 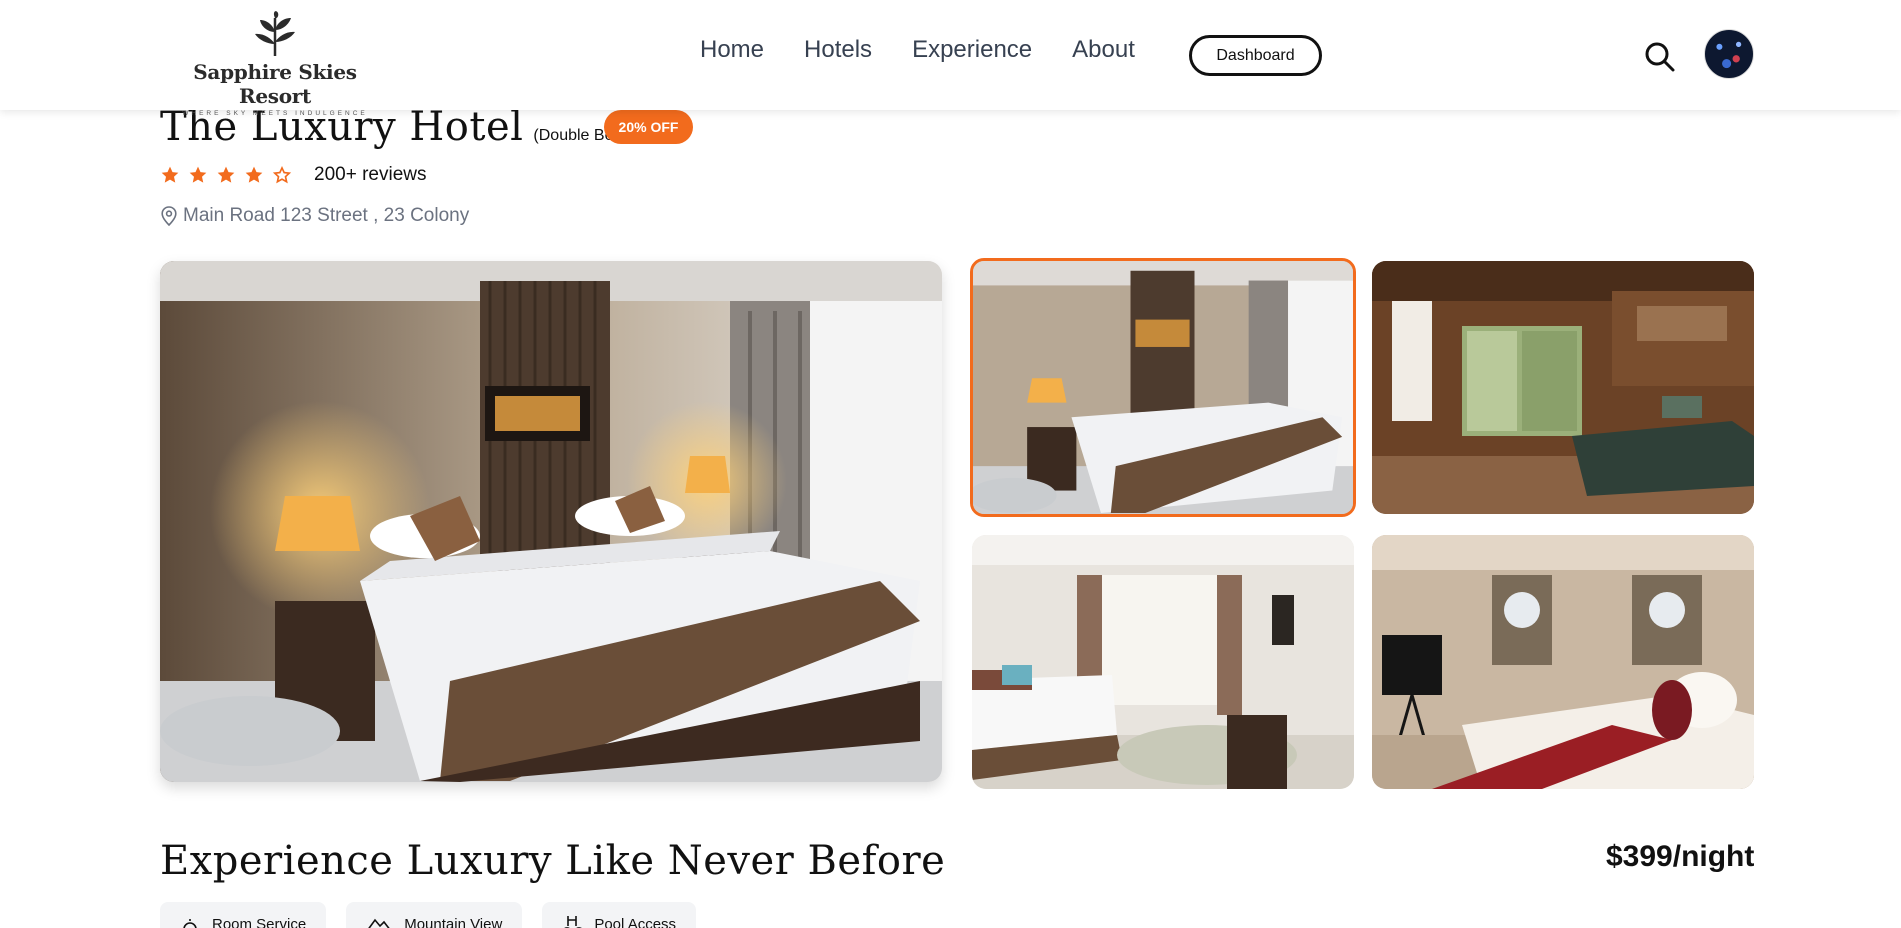 I want to click on brand-name: Sapphire Skies Resort, so click(x=275, y=84).